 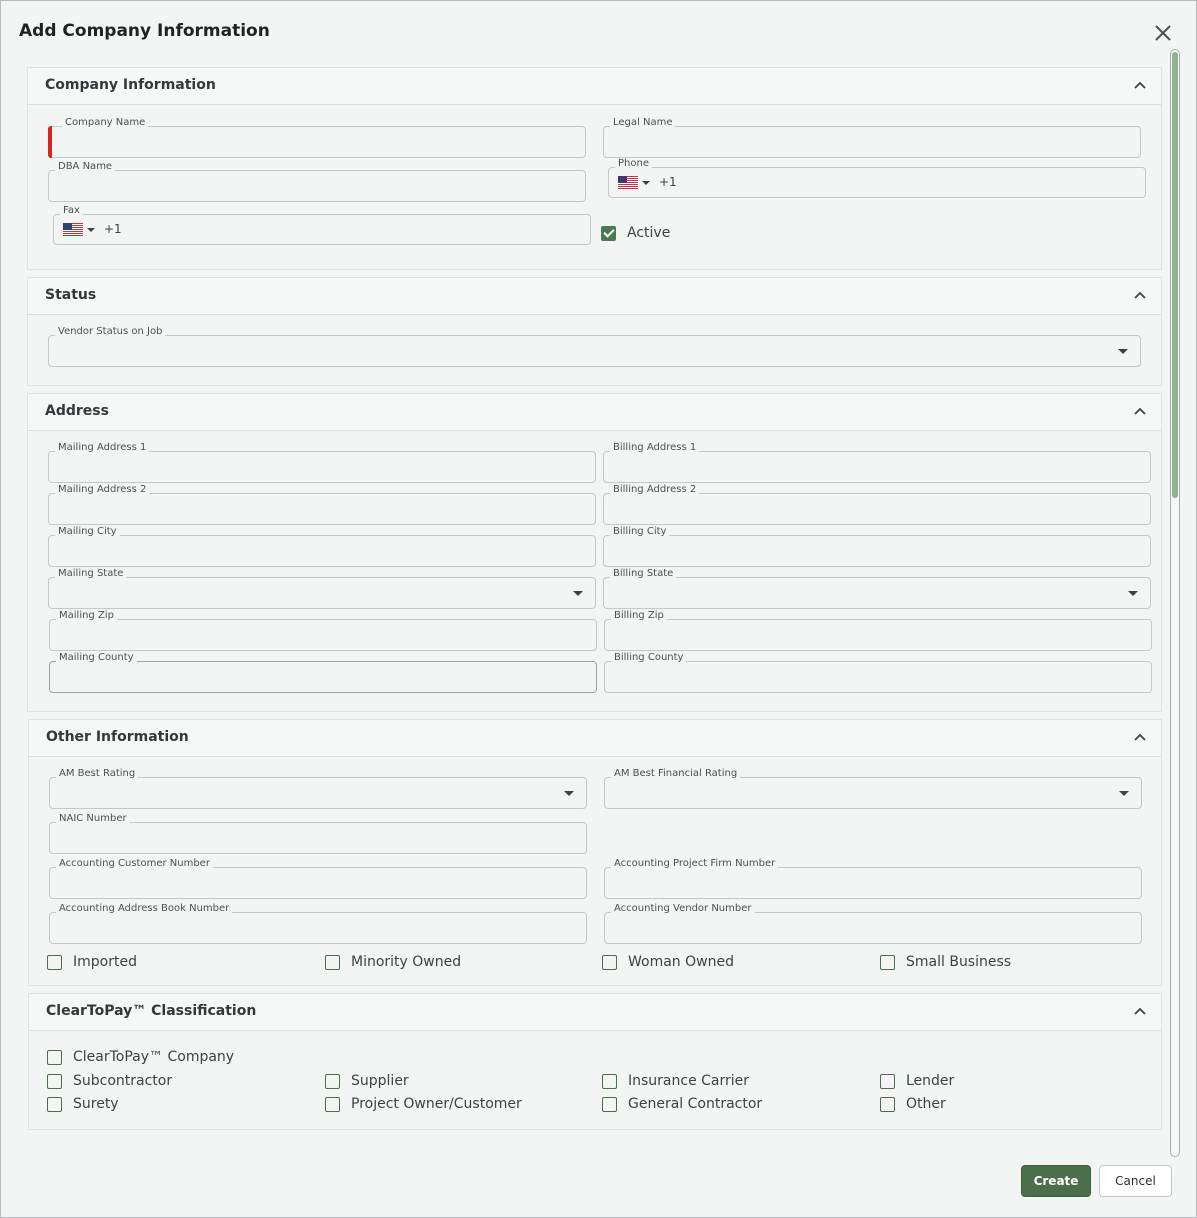 I want to click on minority-owned-checkbox: Minority Owned, so click(x=393, y=962).